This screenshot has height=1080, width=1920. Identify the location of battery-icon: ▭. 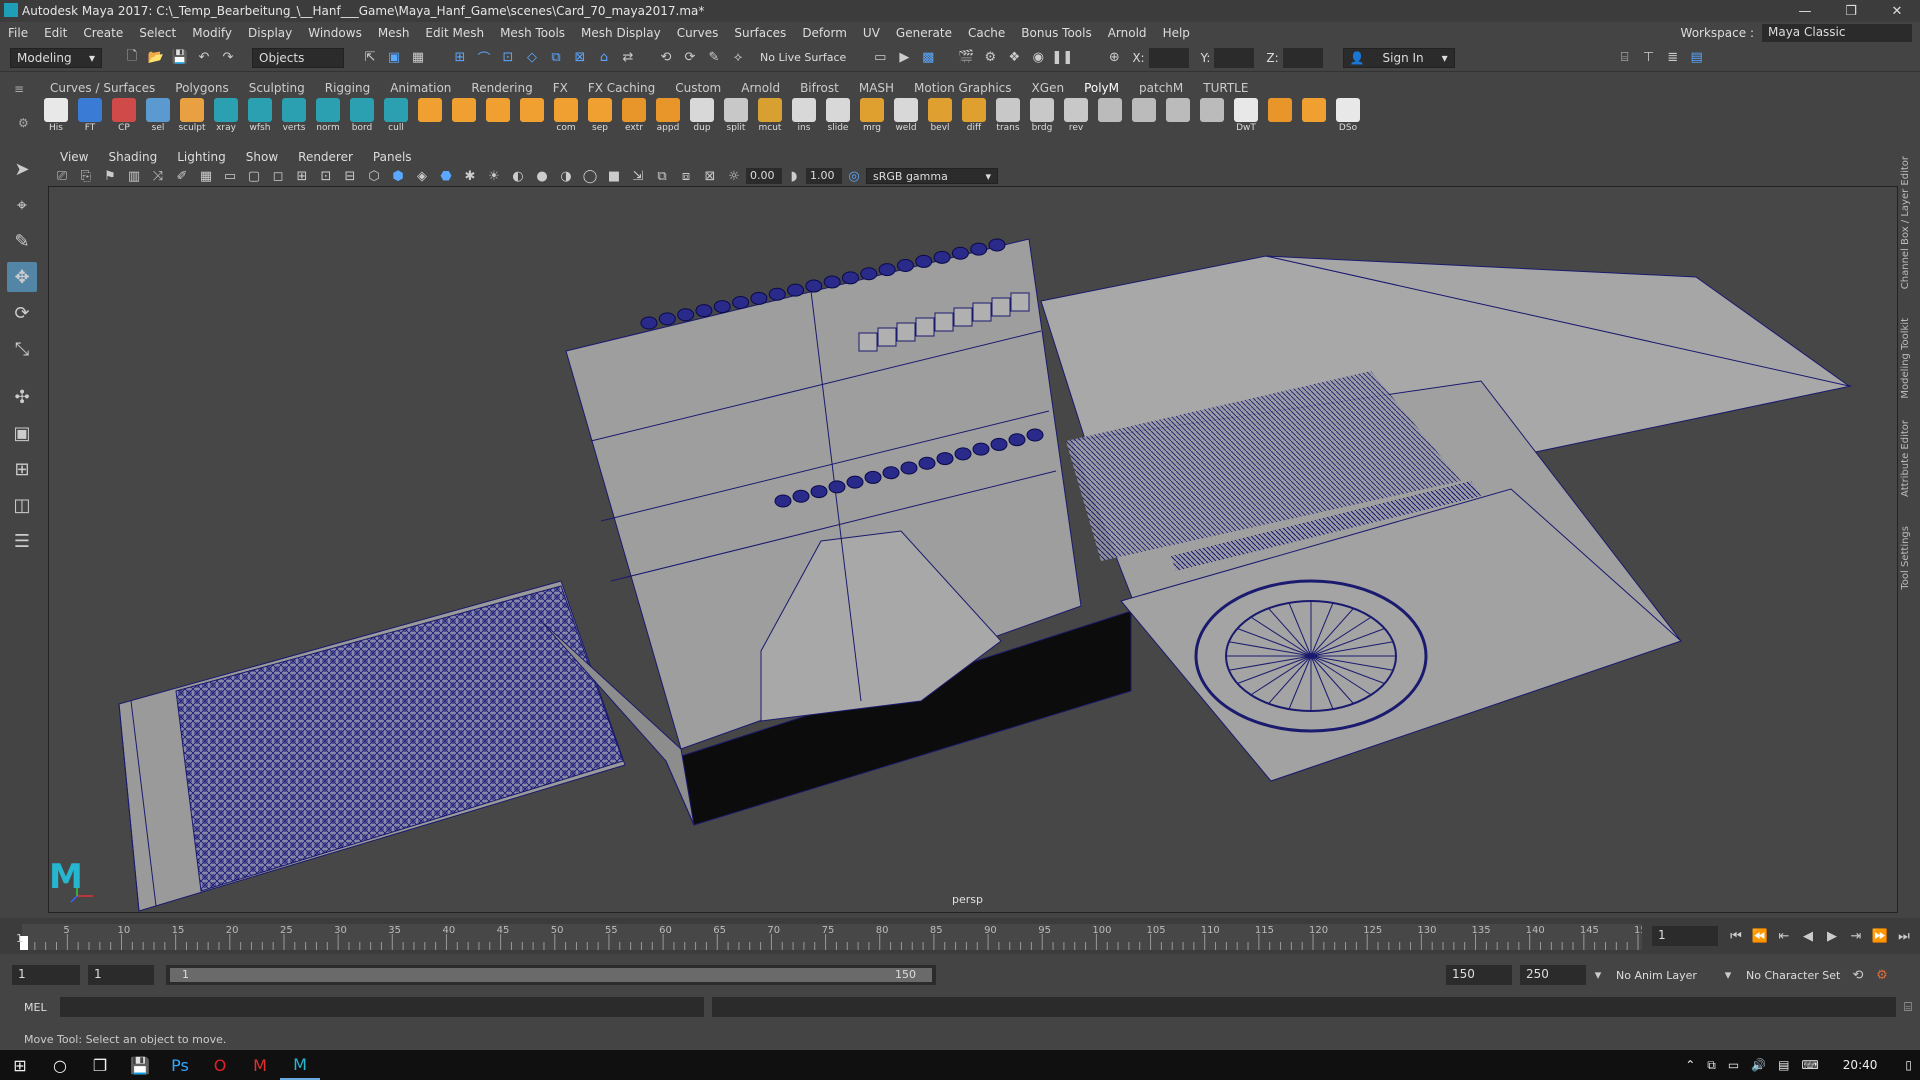
(1733, 1065).